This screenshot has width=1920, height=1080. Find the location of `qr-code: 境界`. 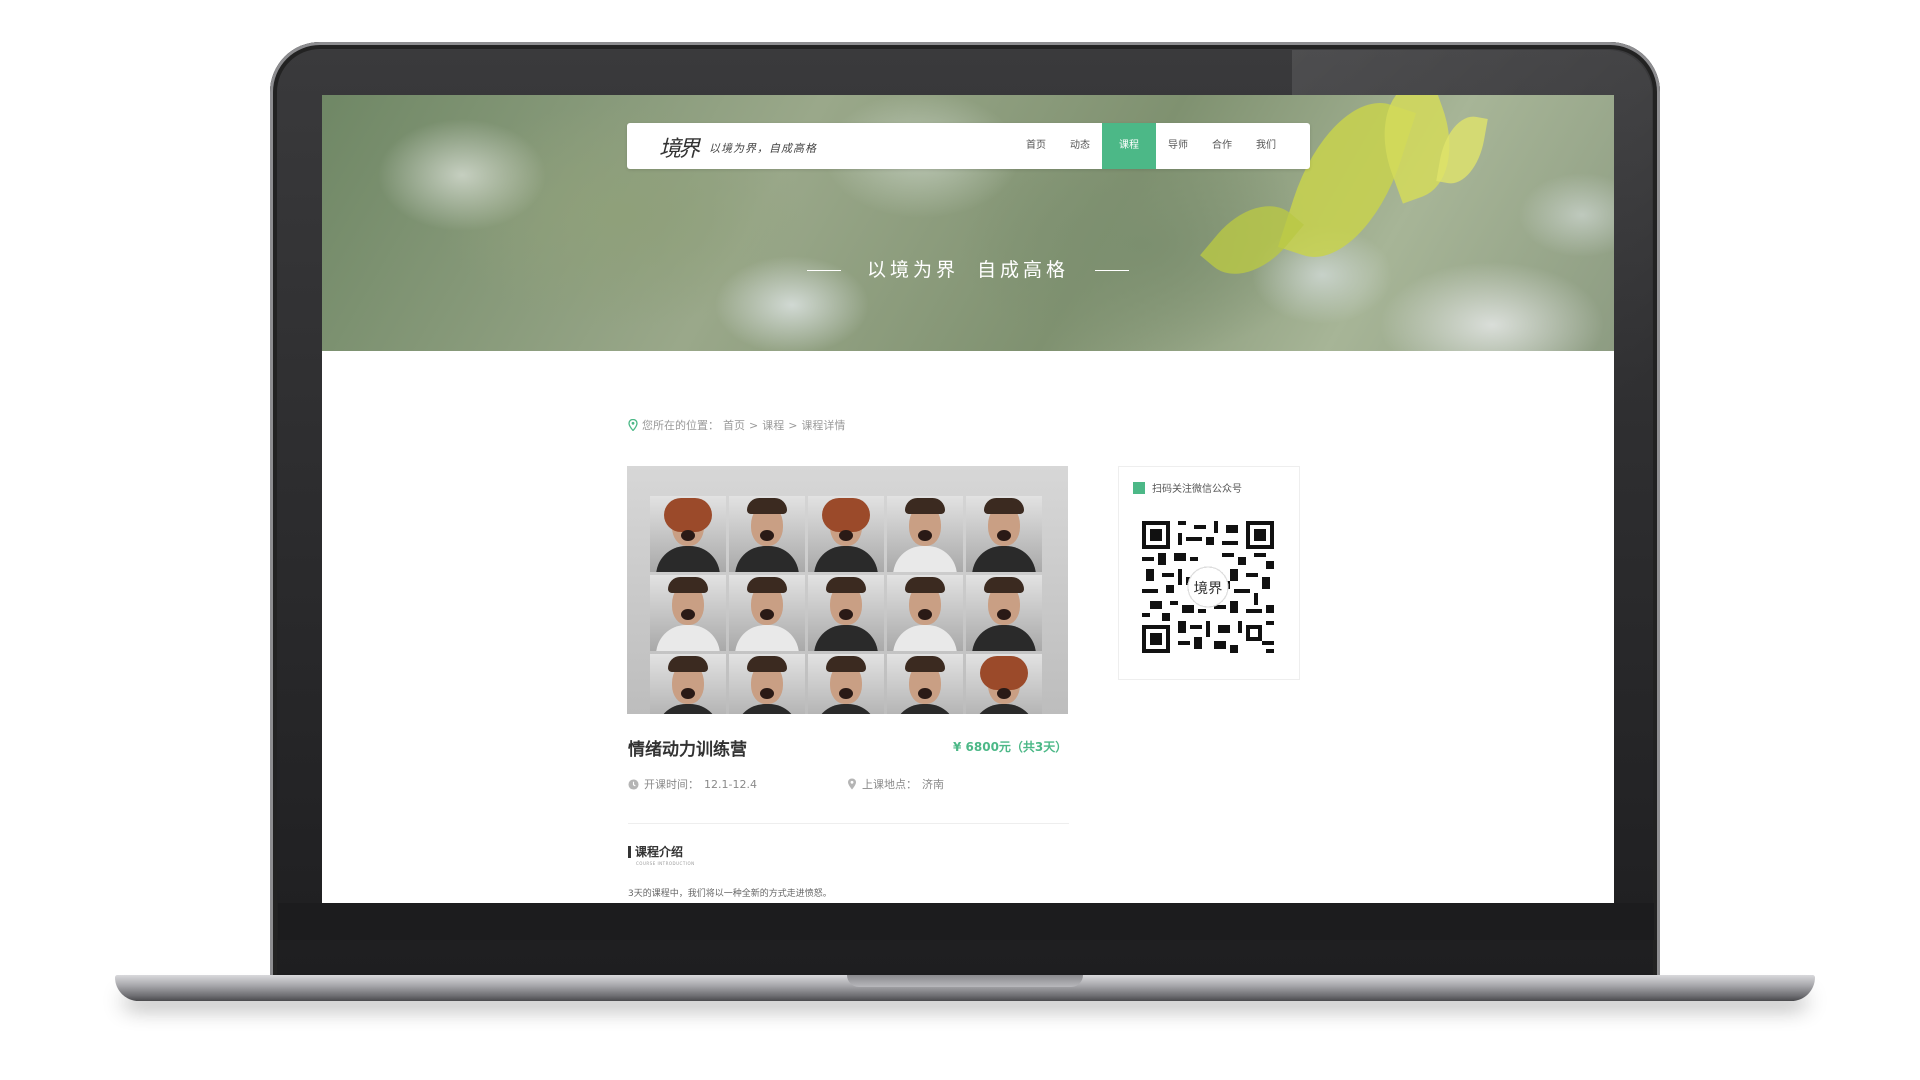

qr-code: 境界 is located at coordinates (1208, 587).